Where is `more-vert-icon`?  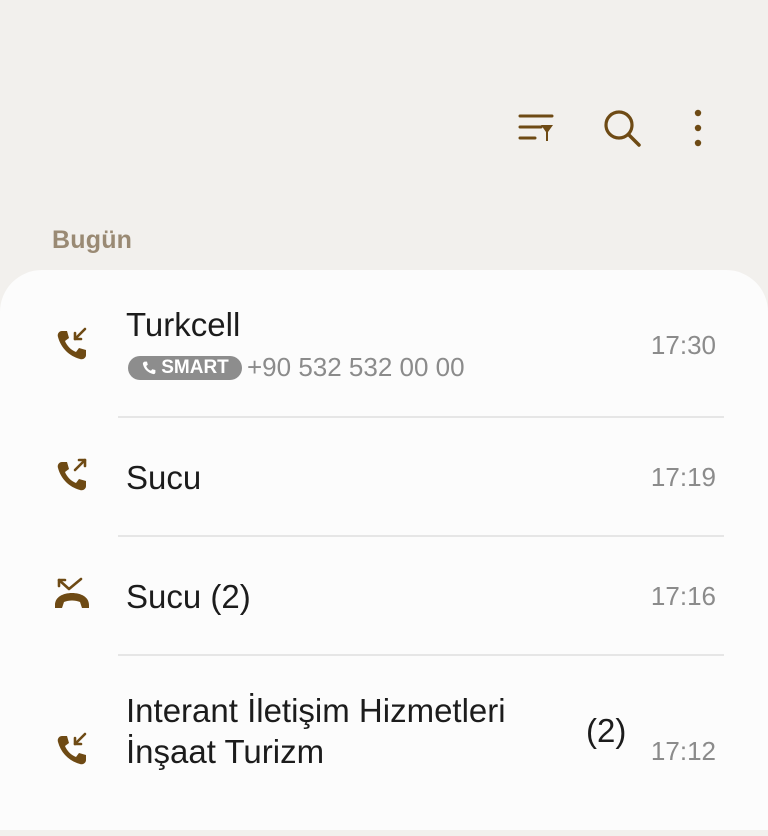
more-vert-icon is located at coordinates (698, 128).